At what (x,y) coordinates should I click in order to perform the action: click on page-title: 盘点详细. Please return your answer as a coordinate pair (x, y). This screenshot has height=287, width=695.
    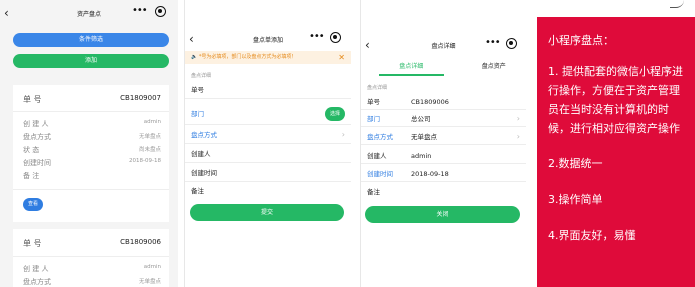
    Looking at the image, I should click on (443, 46).